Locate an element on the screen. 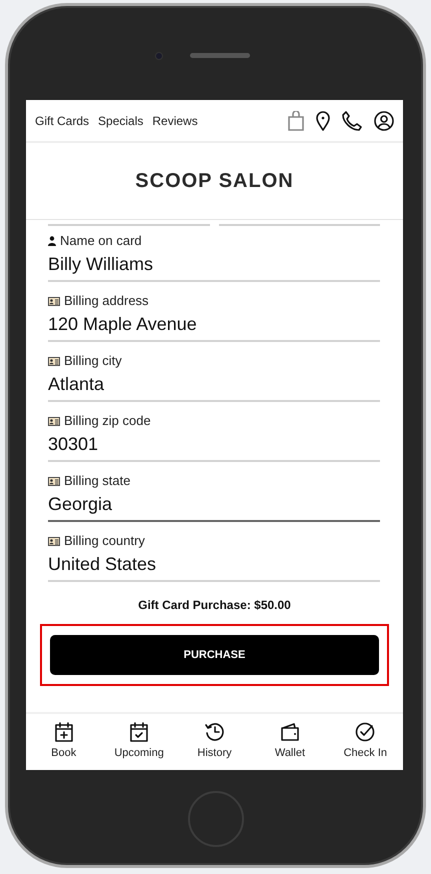 The image size is (431, 874). tab-bar-item: Upcoming is located at coordinates (139, 742).